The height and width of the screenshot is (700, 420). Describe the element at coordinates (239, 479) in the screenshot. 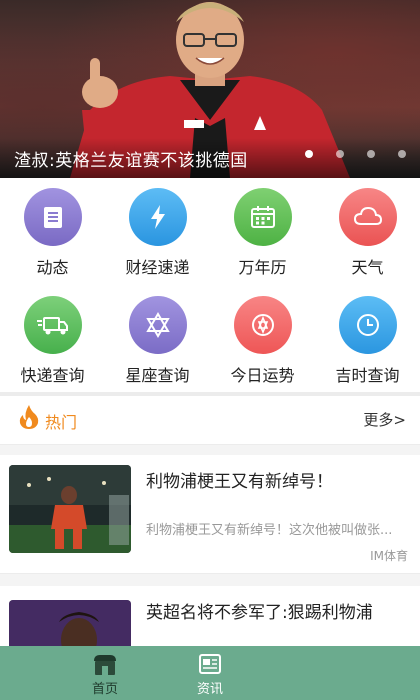

I see `news-title: 利物浦梗王又有新绰号！` at that location.